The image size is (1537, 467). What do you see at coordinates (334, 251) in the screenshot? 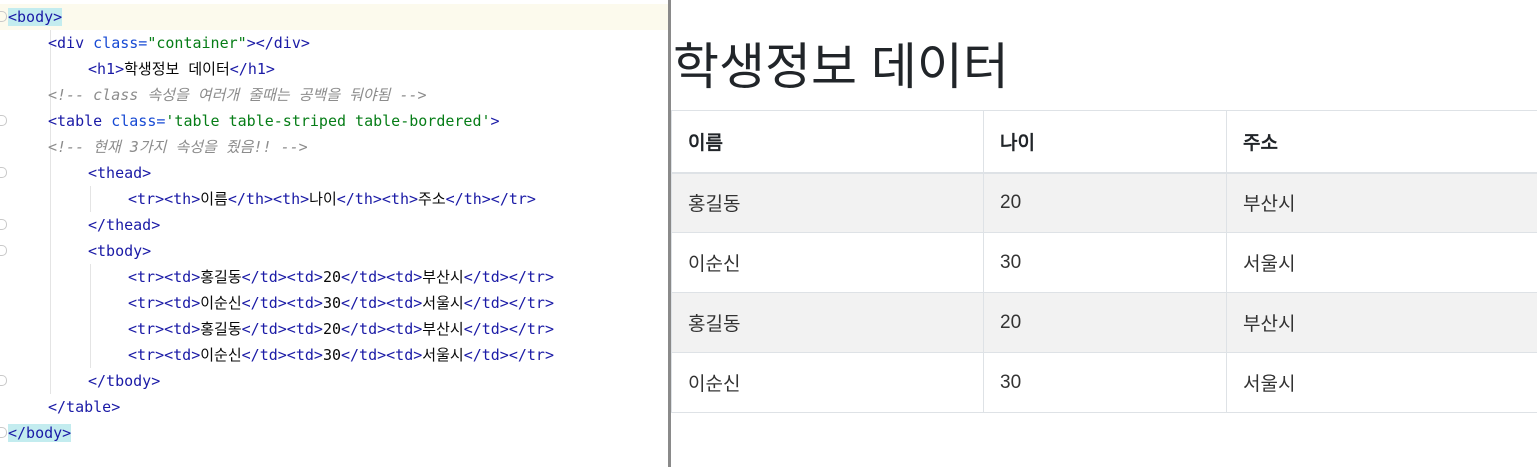
I see `code-line: <tbody>` at bounding box center [334, 251].